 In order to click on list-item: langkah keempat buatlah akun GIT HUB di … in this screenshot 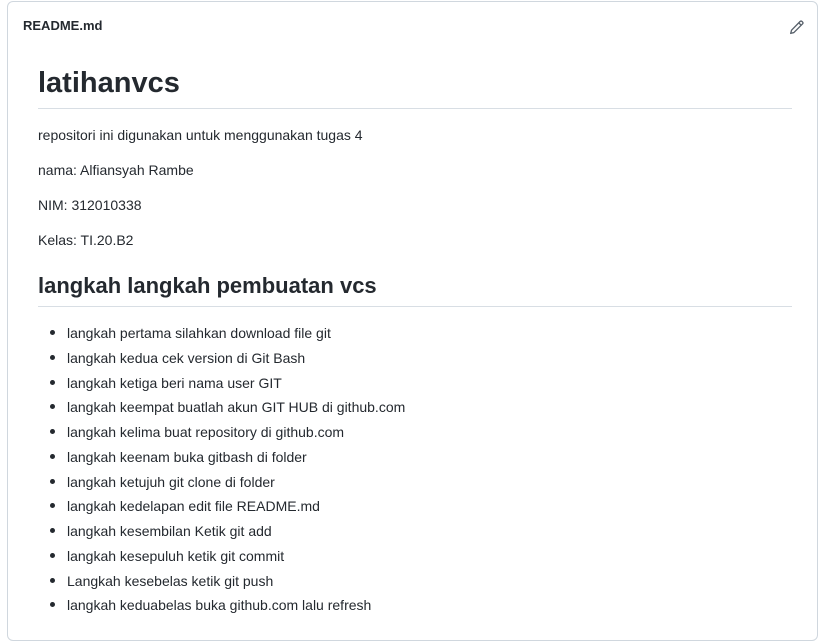, I will do `click(421, 407)`.